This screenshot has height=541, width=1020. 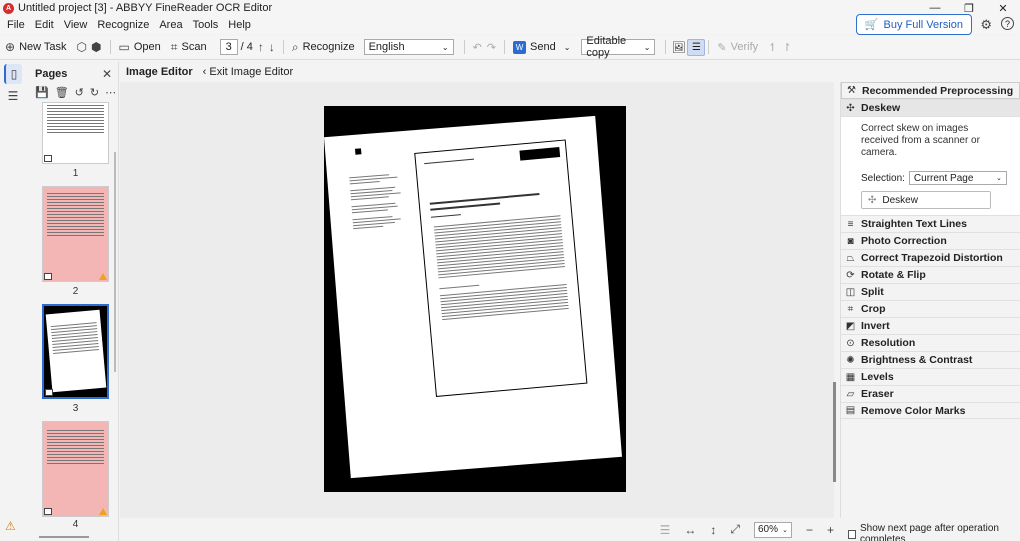 What do you see at coordinates (94, 92) in the screenshot?
I see `rotate-right-icon: ↻` at bounding box center [94, 92].